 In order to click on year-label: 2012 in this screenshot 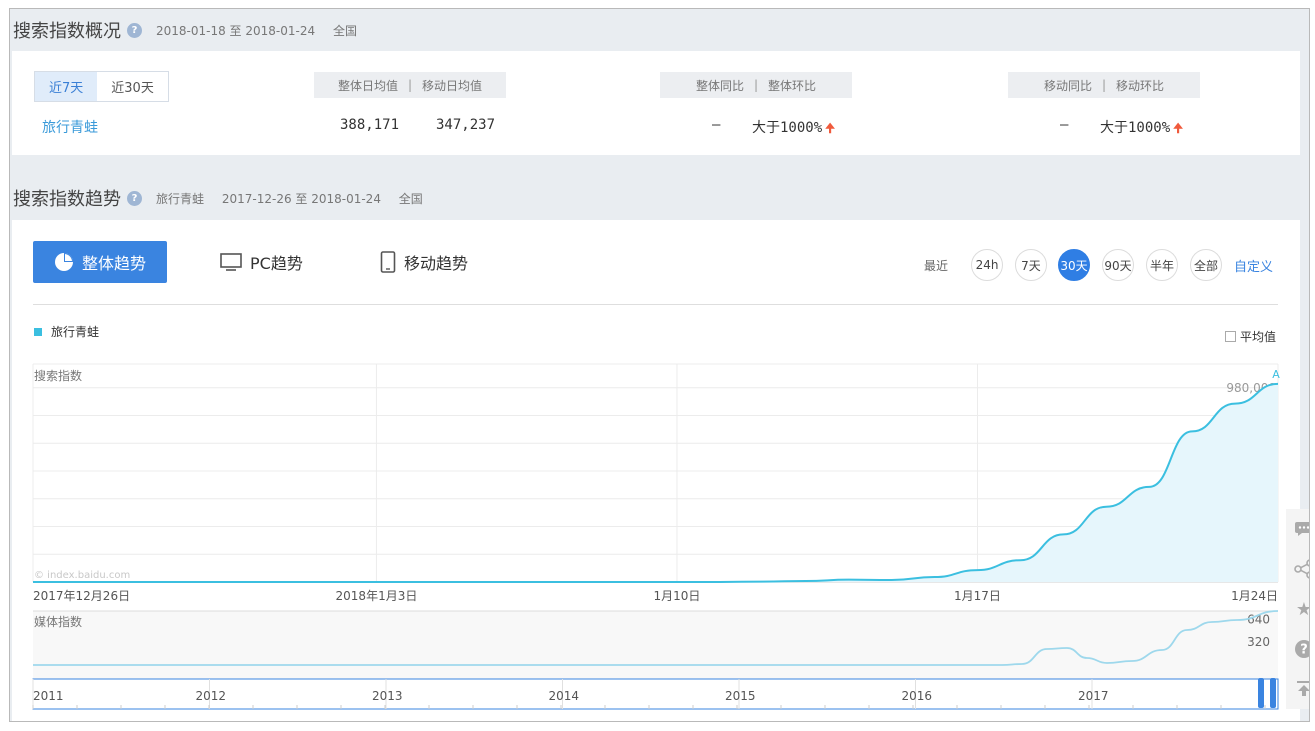, I will do `click(211, 696)`.